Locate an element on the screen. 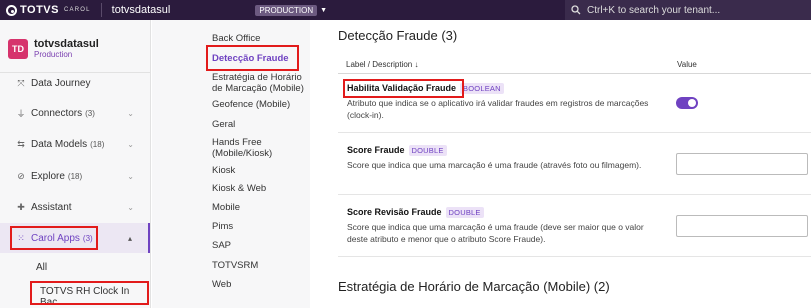 This screenshot has width=811, height=308. settings-nav-item: Back Office is located at coordinates (259, 38).